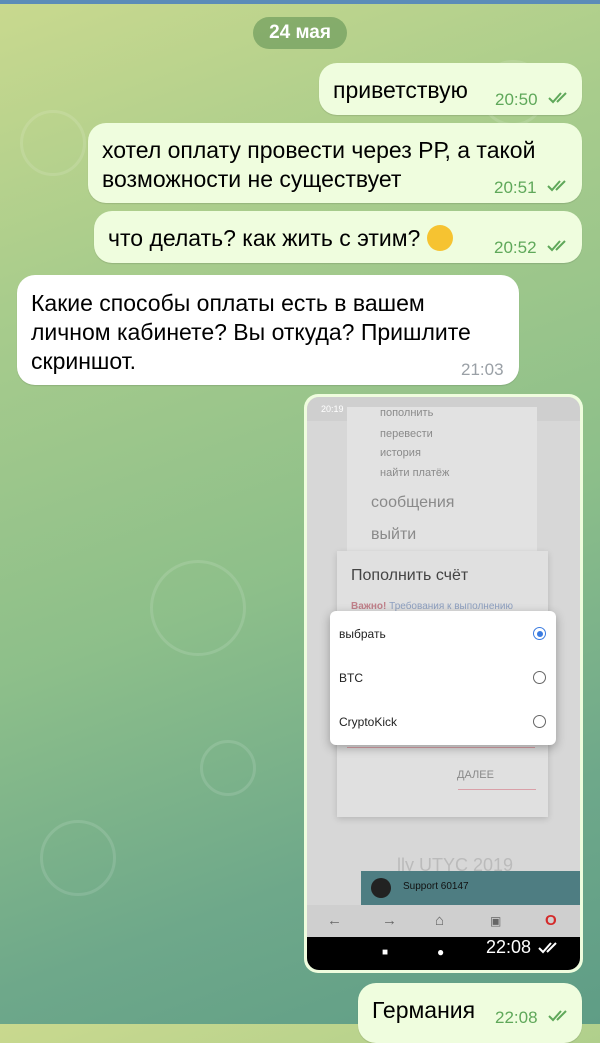  Describe the element at coordinates (394, 534) in the screenshot. I see `menu-item: выйти` at that location.